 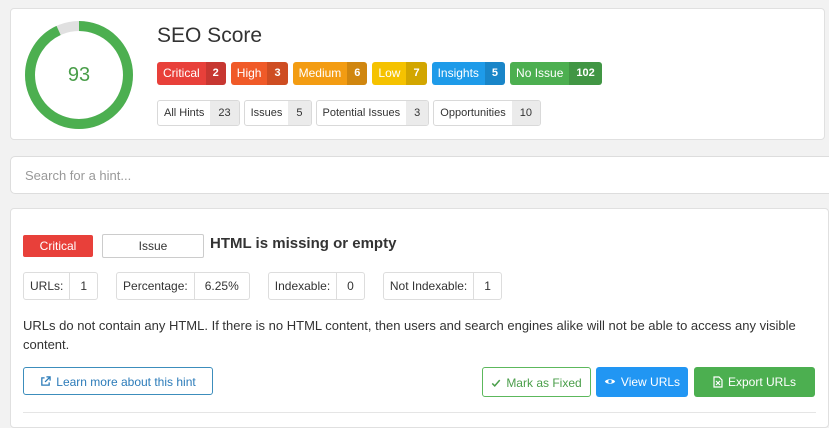 What do you see at coordinates (762, 382) in the screenshot?
I see `export-urls-label: Export URLs` at bounding box center [762, 382].